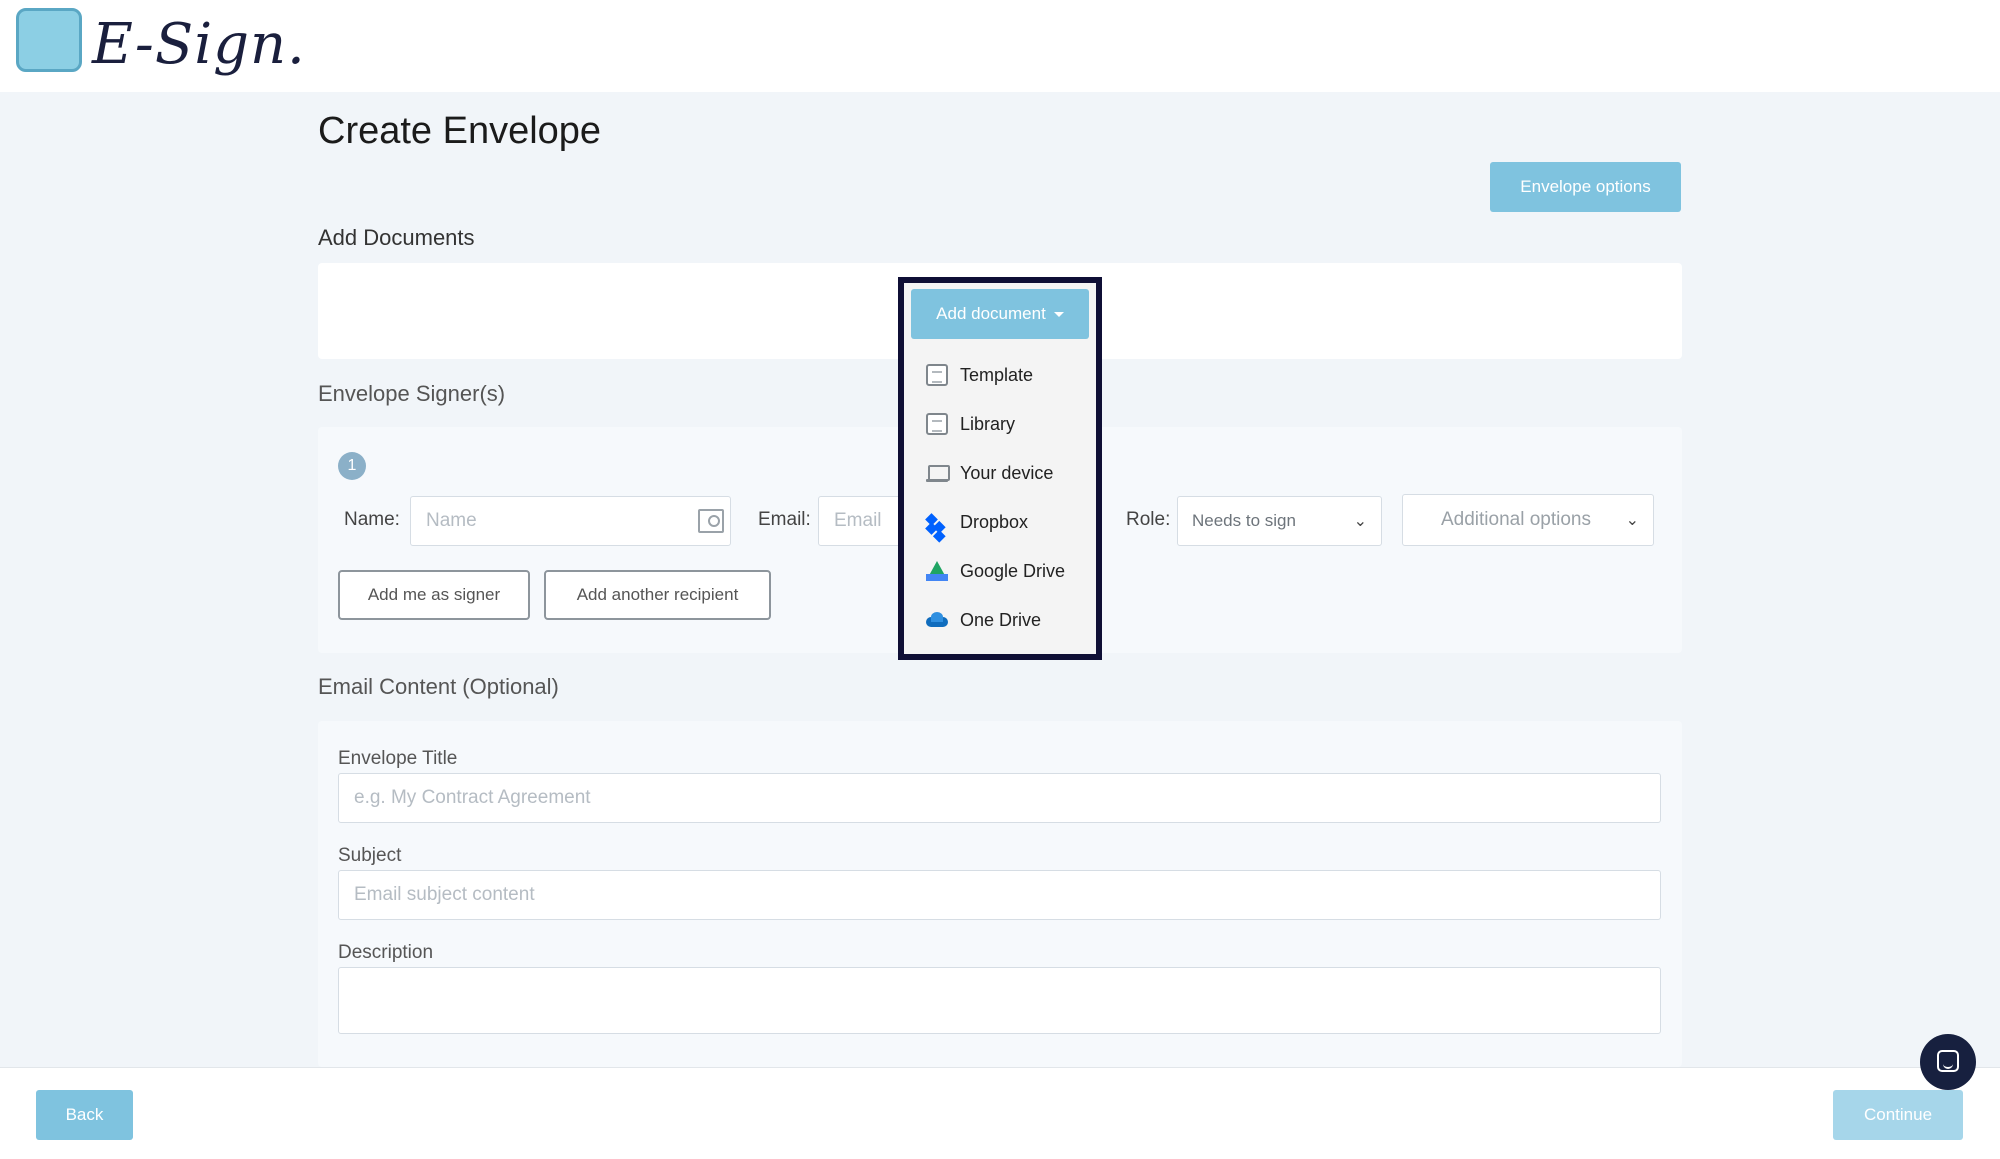  Describe the element at coordinates (657, 595) in the screenshot. I see `add-another-recipient-button: Add another recipient` at that location.